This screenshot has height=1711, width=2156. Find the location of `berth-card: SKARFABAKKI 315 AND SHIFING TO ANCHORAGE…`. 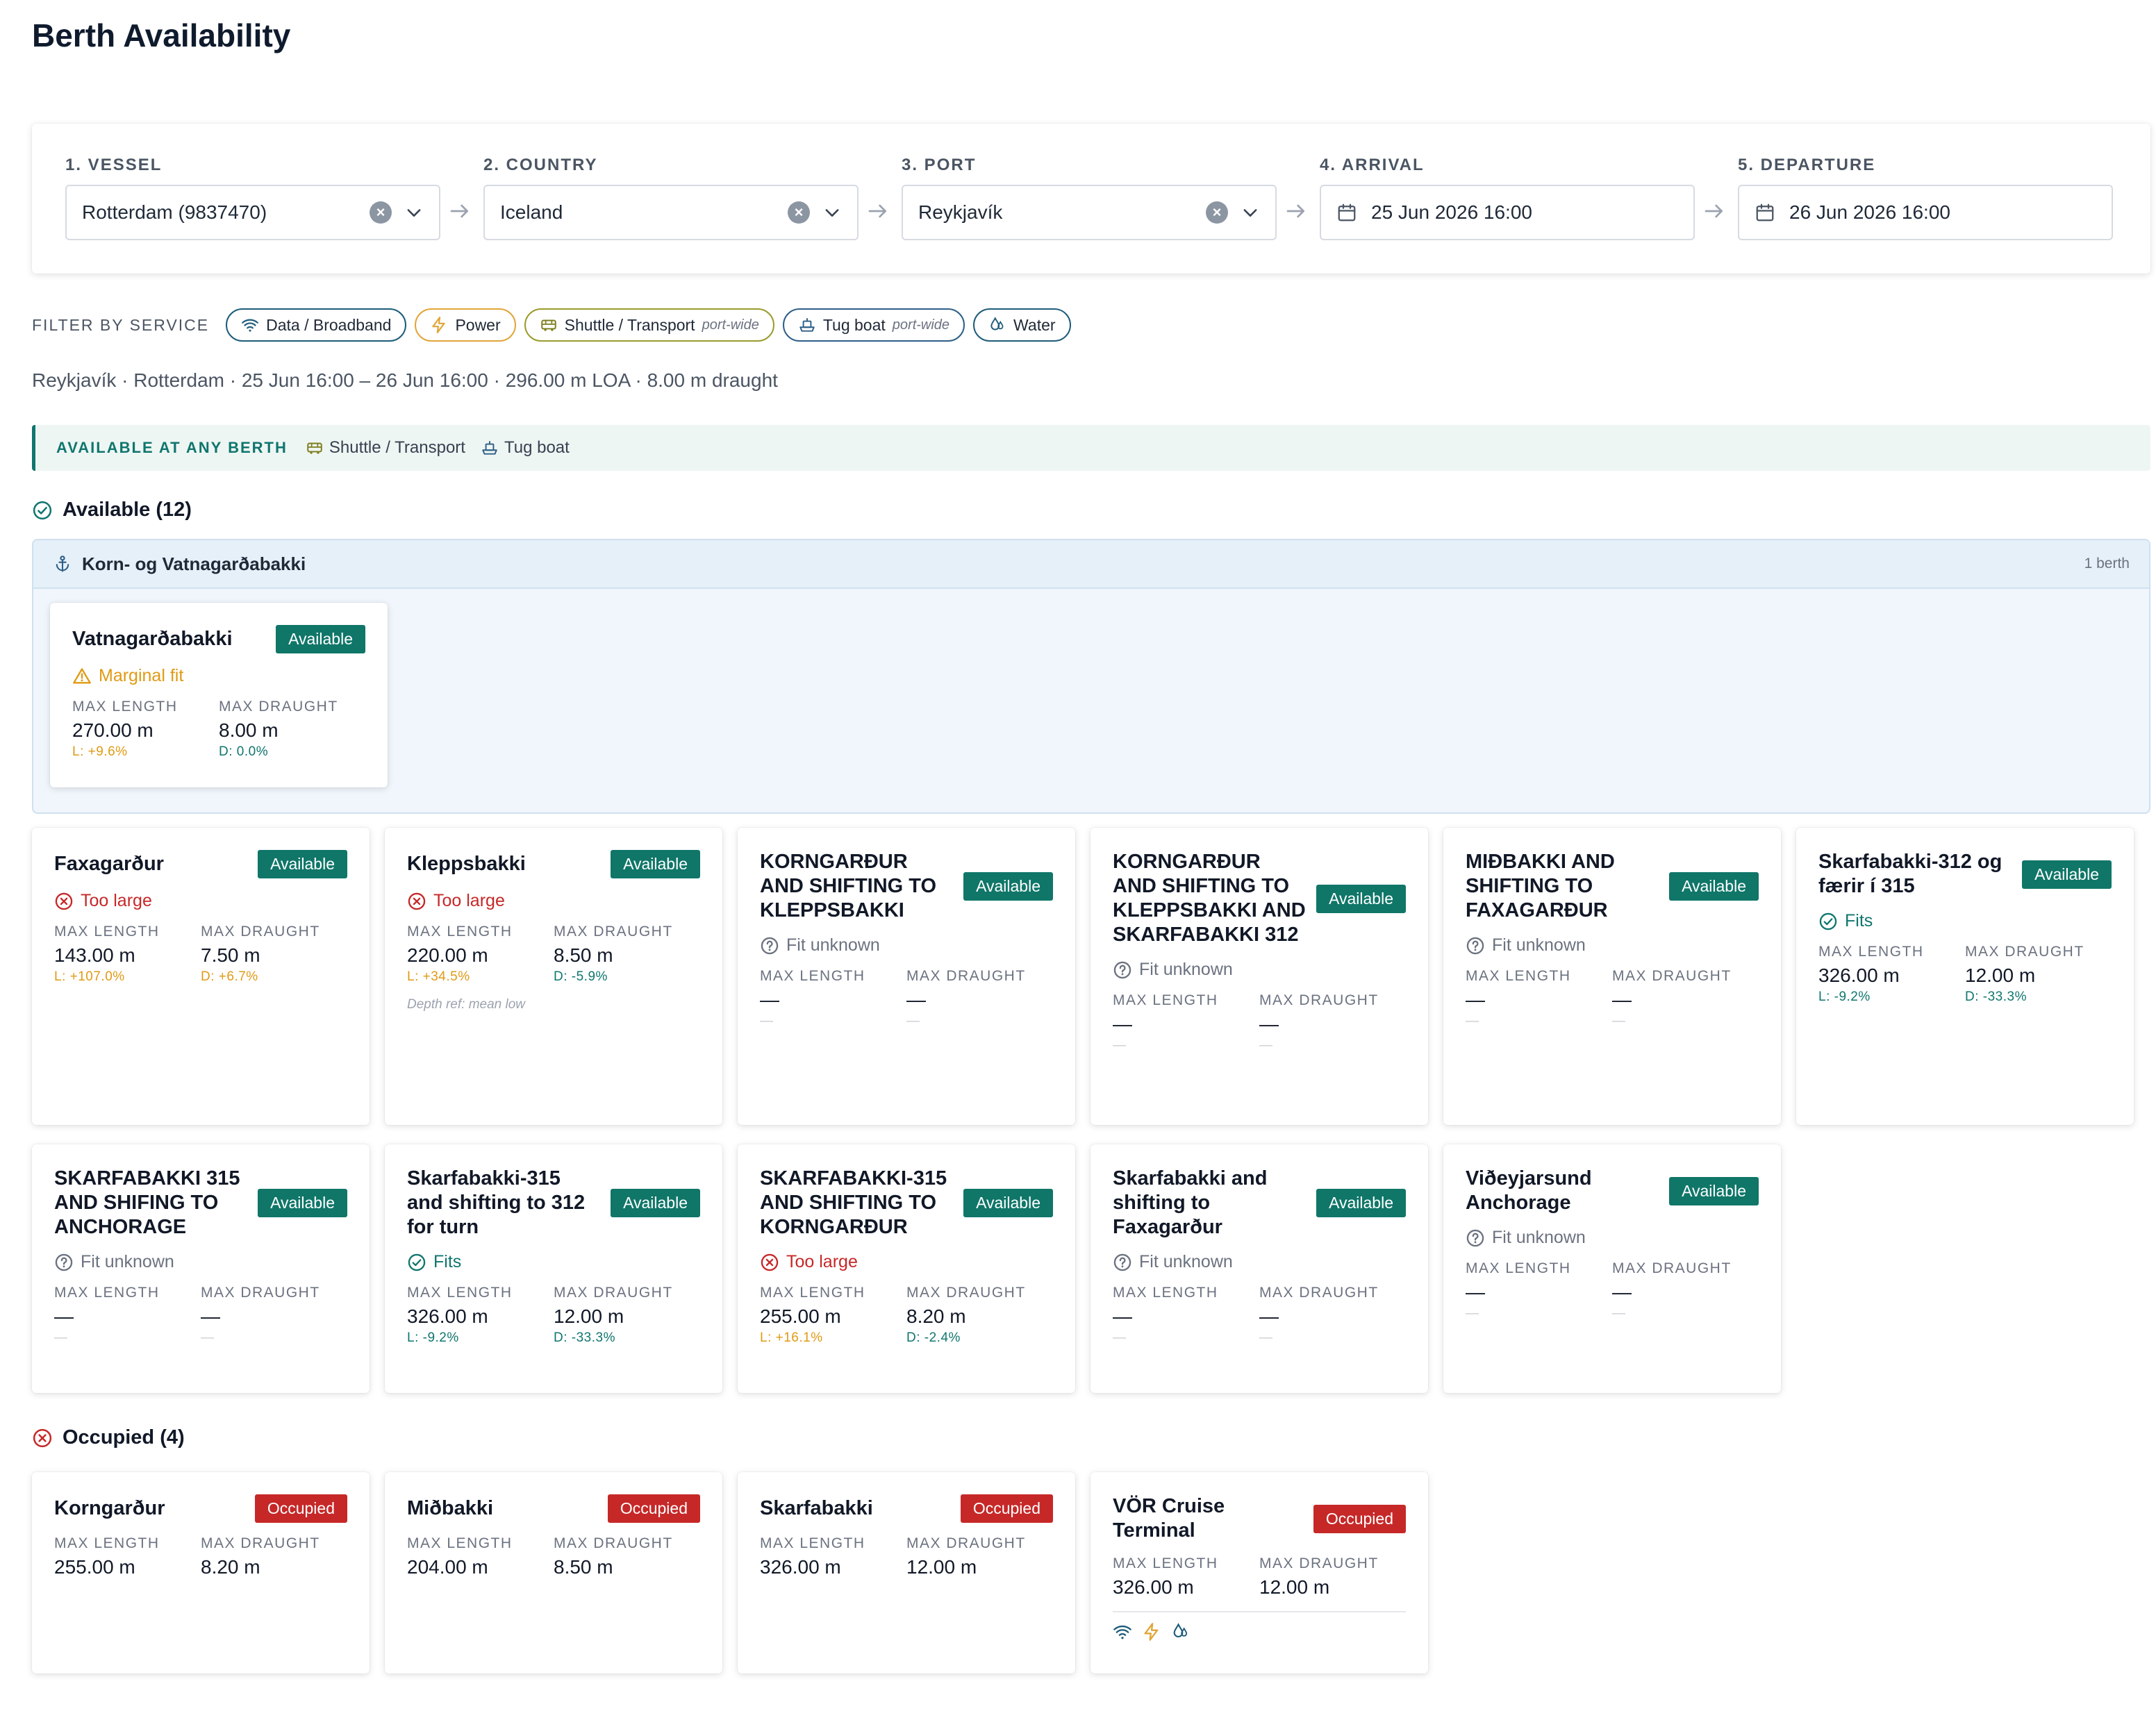

berth-card: SKARFABAKKI 315 AND SHIFING TO ANCHORAGE… is located at coordinates (201, 1268).